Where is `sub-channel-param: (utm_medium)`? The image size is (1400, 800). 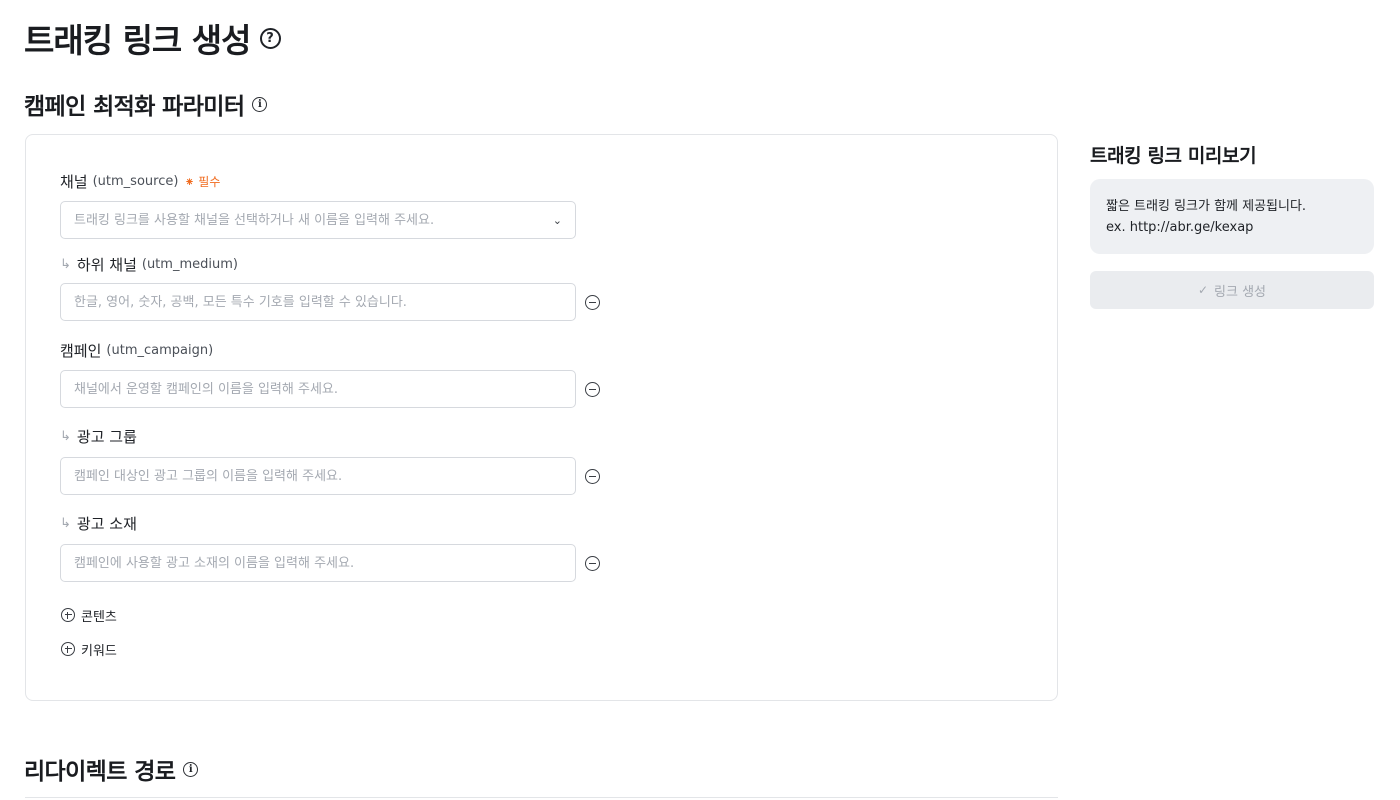
sub-channel-param: (utm_medium) is located at coordinates (189, 264).